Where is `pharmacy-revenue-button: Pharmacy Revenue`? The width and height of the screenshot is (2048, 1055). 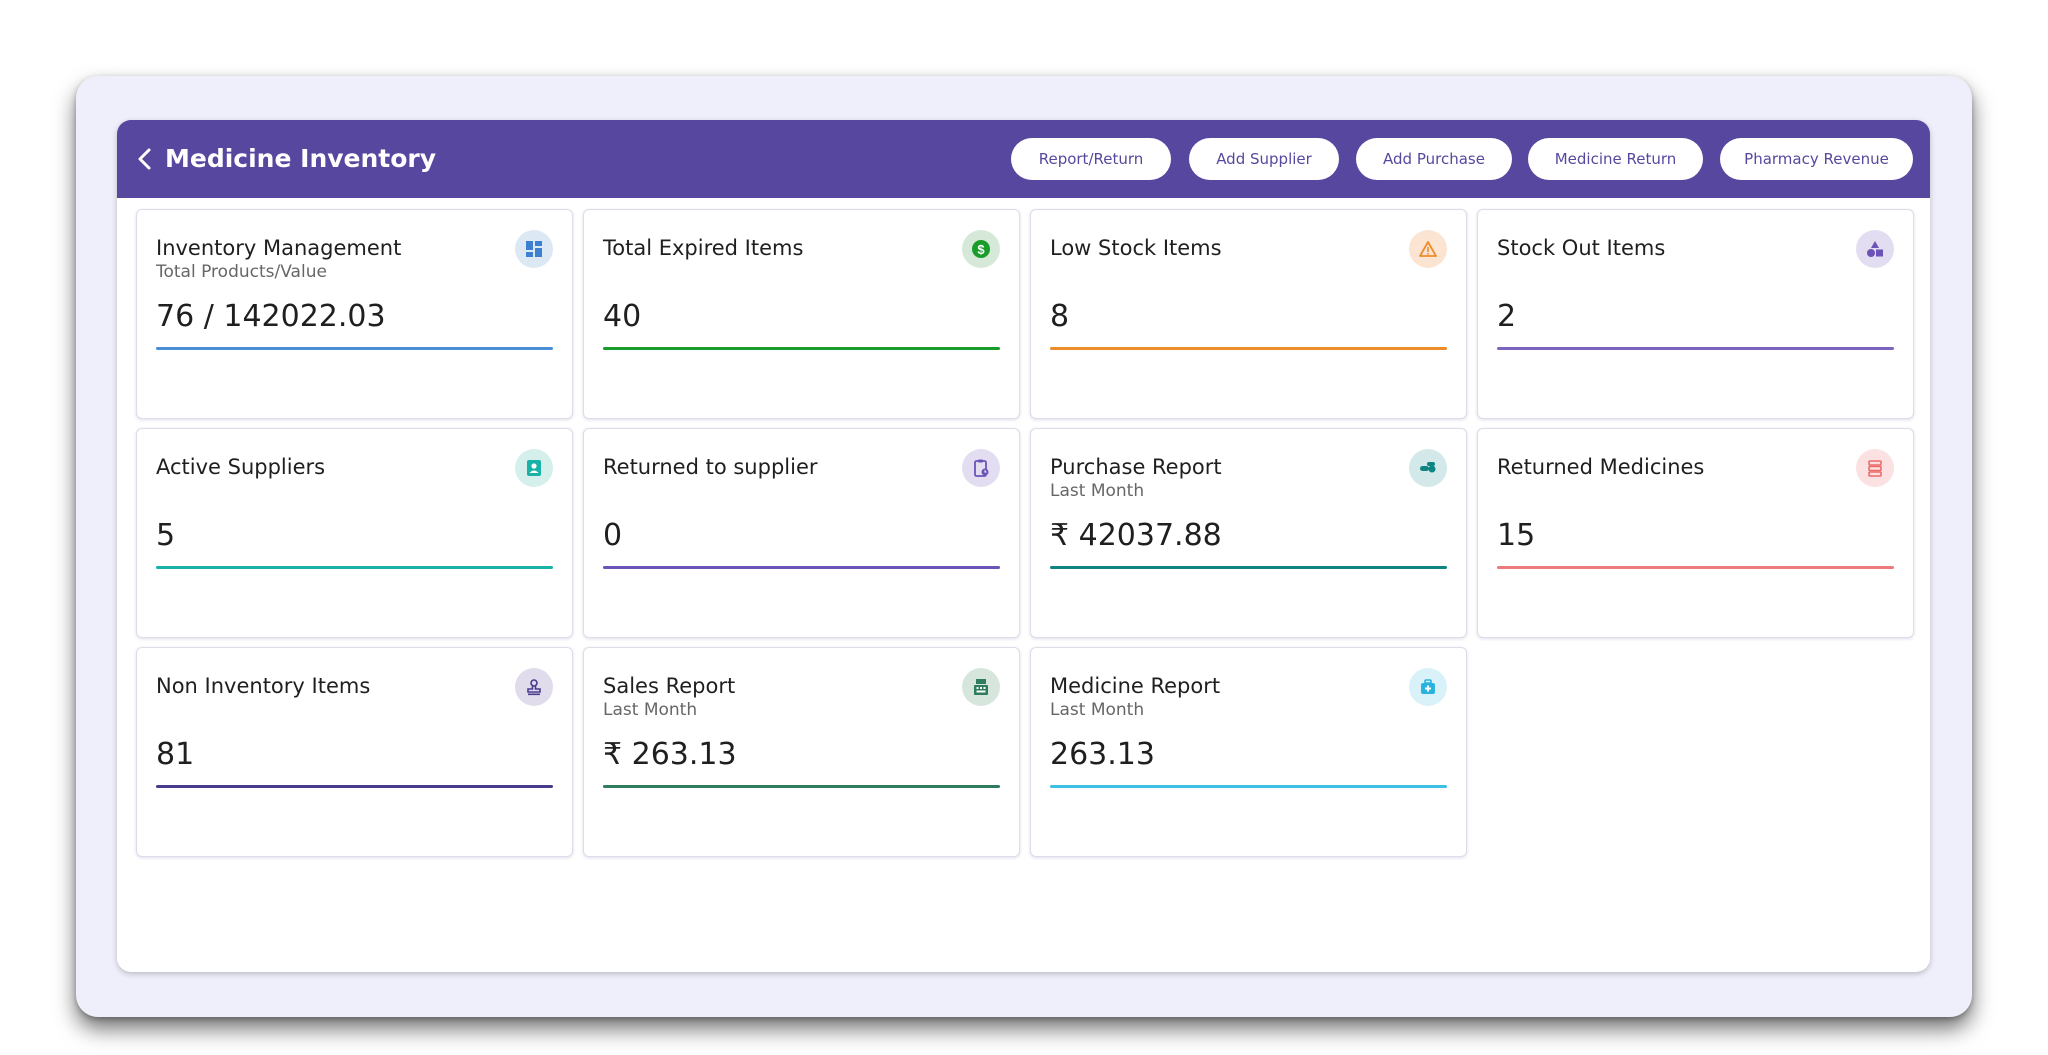
pharmacy-revenue-button: Pharmacy Revenue is located at coordinates (1816, 159).